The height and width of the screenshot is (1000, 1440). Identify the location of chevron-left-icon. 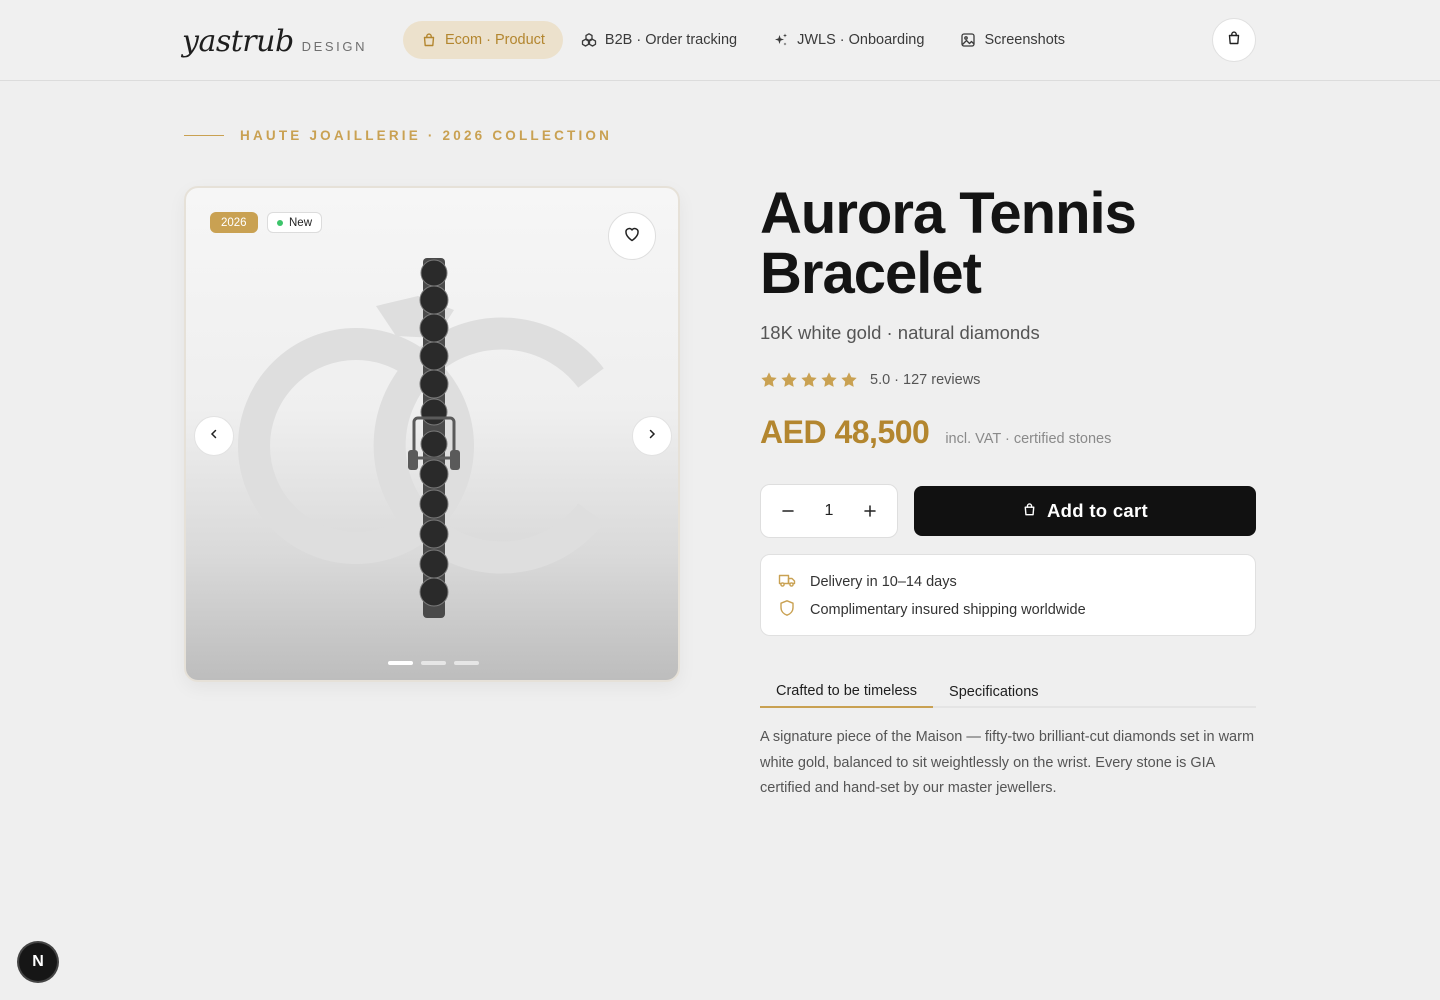
(214, 436).